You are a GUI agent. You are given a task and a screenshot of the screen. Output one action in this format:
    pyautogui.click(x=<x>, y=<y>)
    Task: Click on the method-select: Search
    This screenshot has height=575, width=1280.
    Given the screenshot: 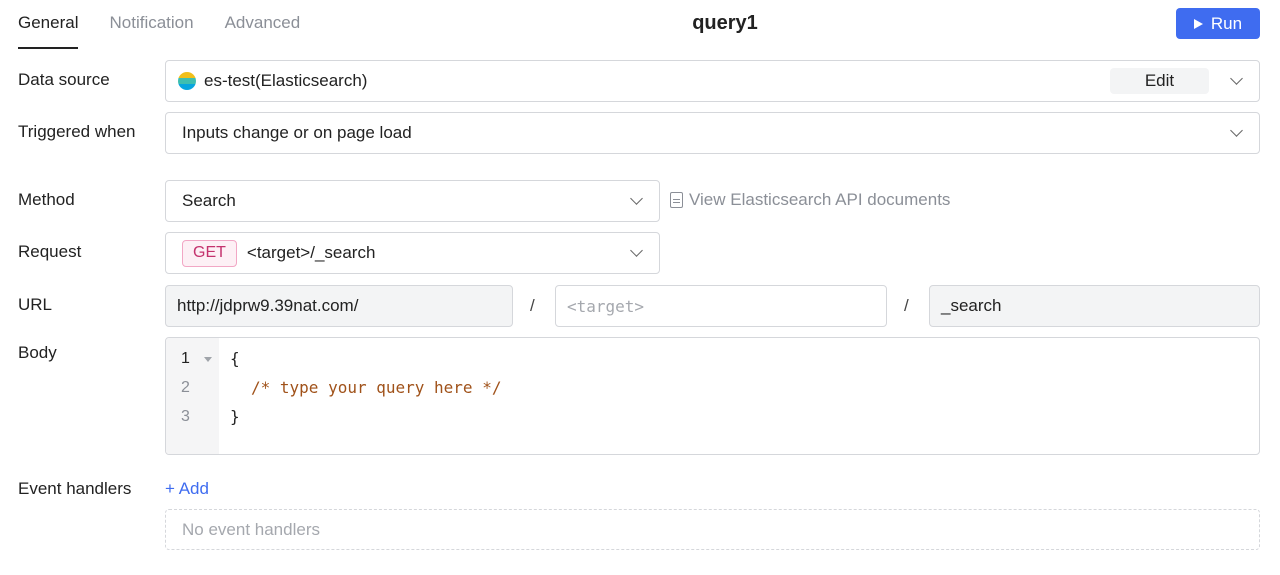 What is the action you would take?
    pyautogui.click(x=412, y=201)
    